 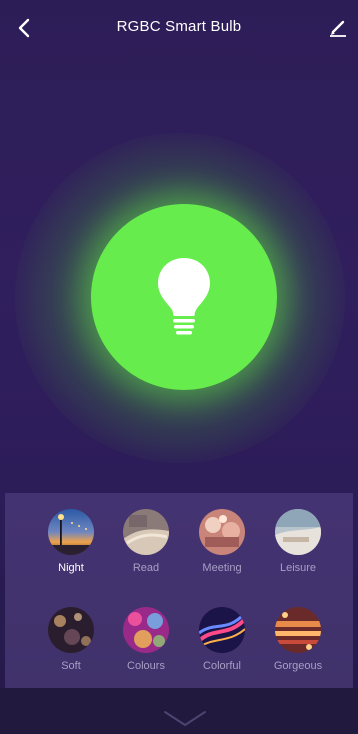 I want to click on scene-label: Gorgeous, so click(x=298, y=666).